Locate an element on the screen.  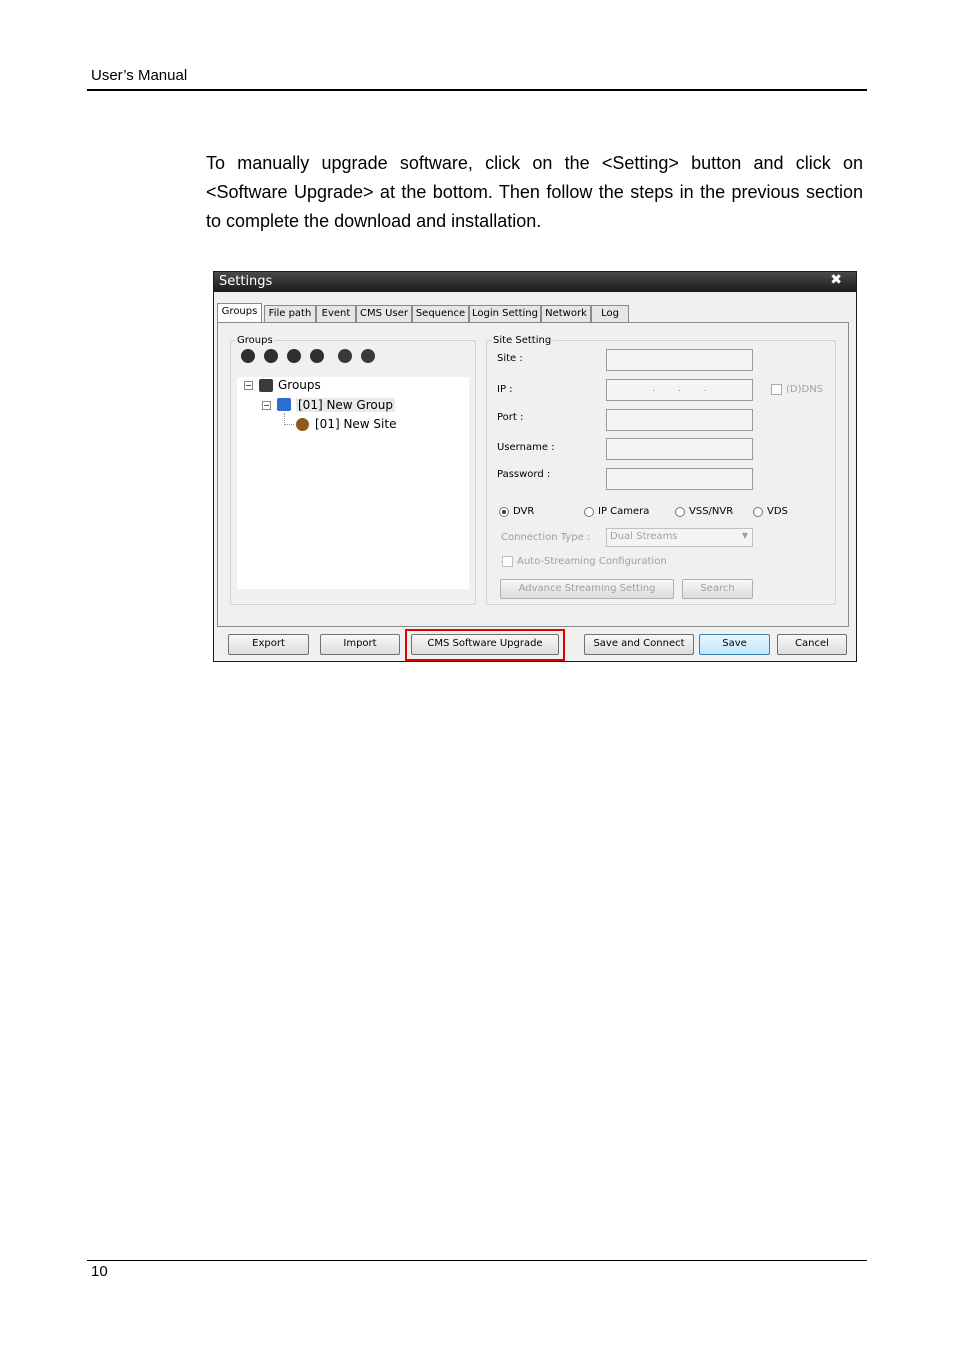
ddns-label: (D)DNS is located at coordinates (805, 389).